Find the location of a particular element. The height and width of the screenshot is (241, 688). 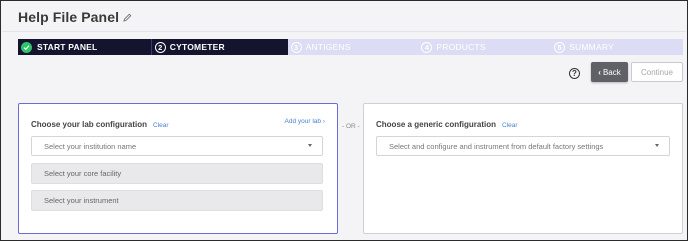

instrument-placeholder: Select your instrument is located at coordinates (81, 200).